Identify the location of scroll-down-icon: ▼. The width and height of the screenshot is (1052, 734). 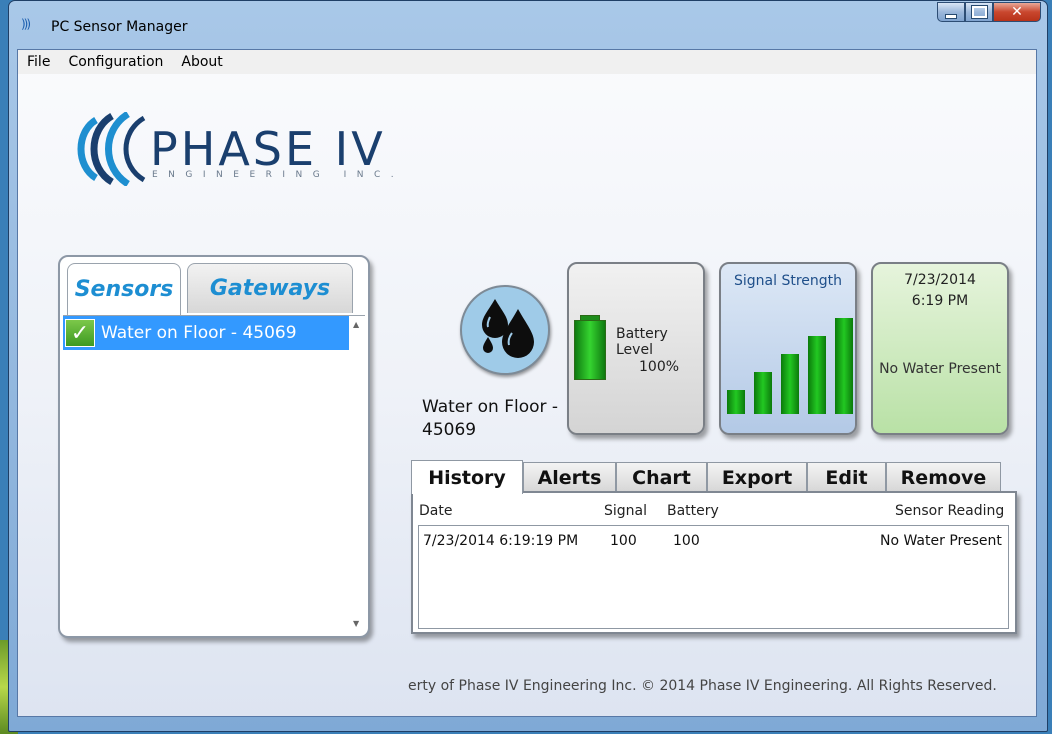
(356, 623).